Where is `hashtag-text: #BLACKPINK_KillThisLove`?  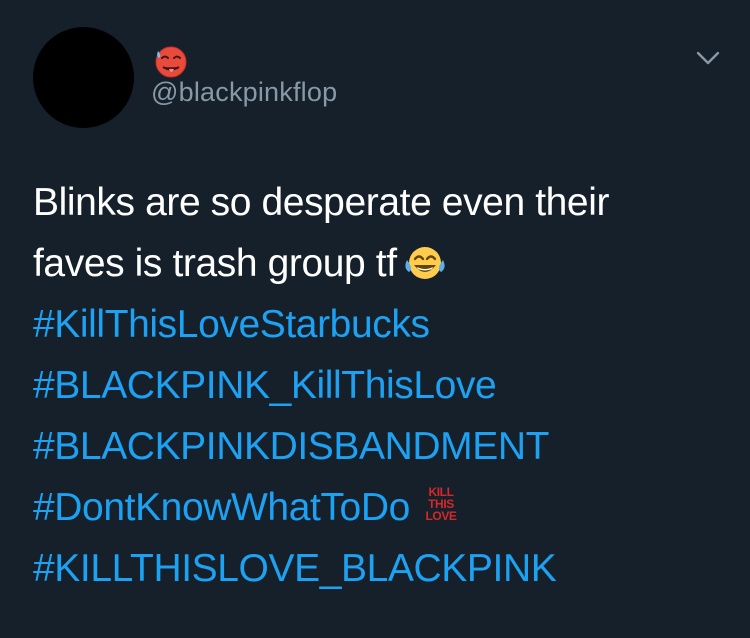 hashtag-text: #BLACKPINK_KillThisLove is located at coordinates (265, 385).